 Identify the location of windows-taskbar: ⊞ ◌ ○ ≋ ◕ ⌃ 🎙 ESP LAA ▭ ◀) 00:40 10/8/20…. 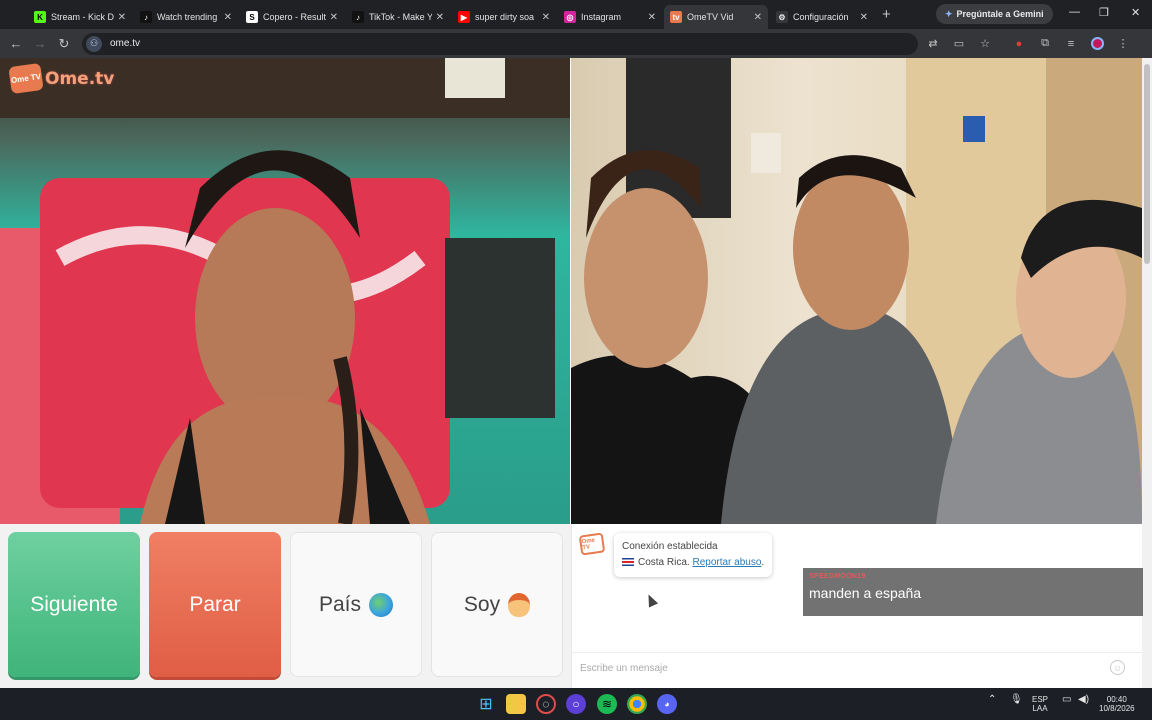
(576, 704).